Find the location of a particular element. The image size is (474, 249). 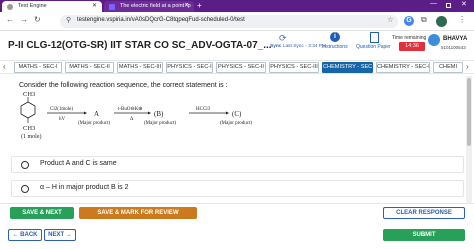

submit-button: SUBMIT is located at coordinates (424, 235).